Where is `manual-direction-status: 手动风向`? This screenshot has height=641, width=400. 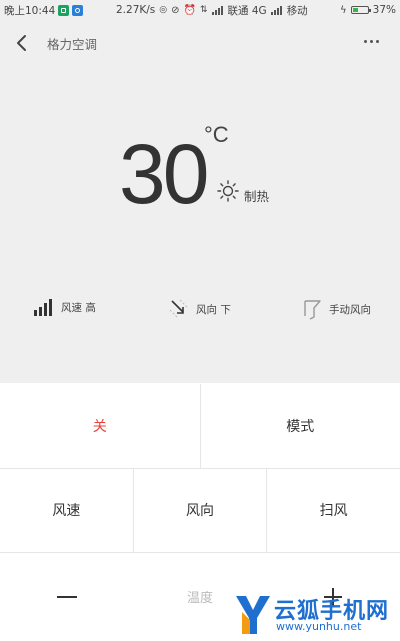
manual-direction-status: 手动风向 is located at coordinates (337, 309).